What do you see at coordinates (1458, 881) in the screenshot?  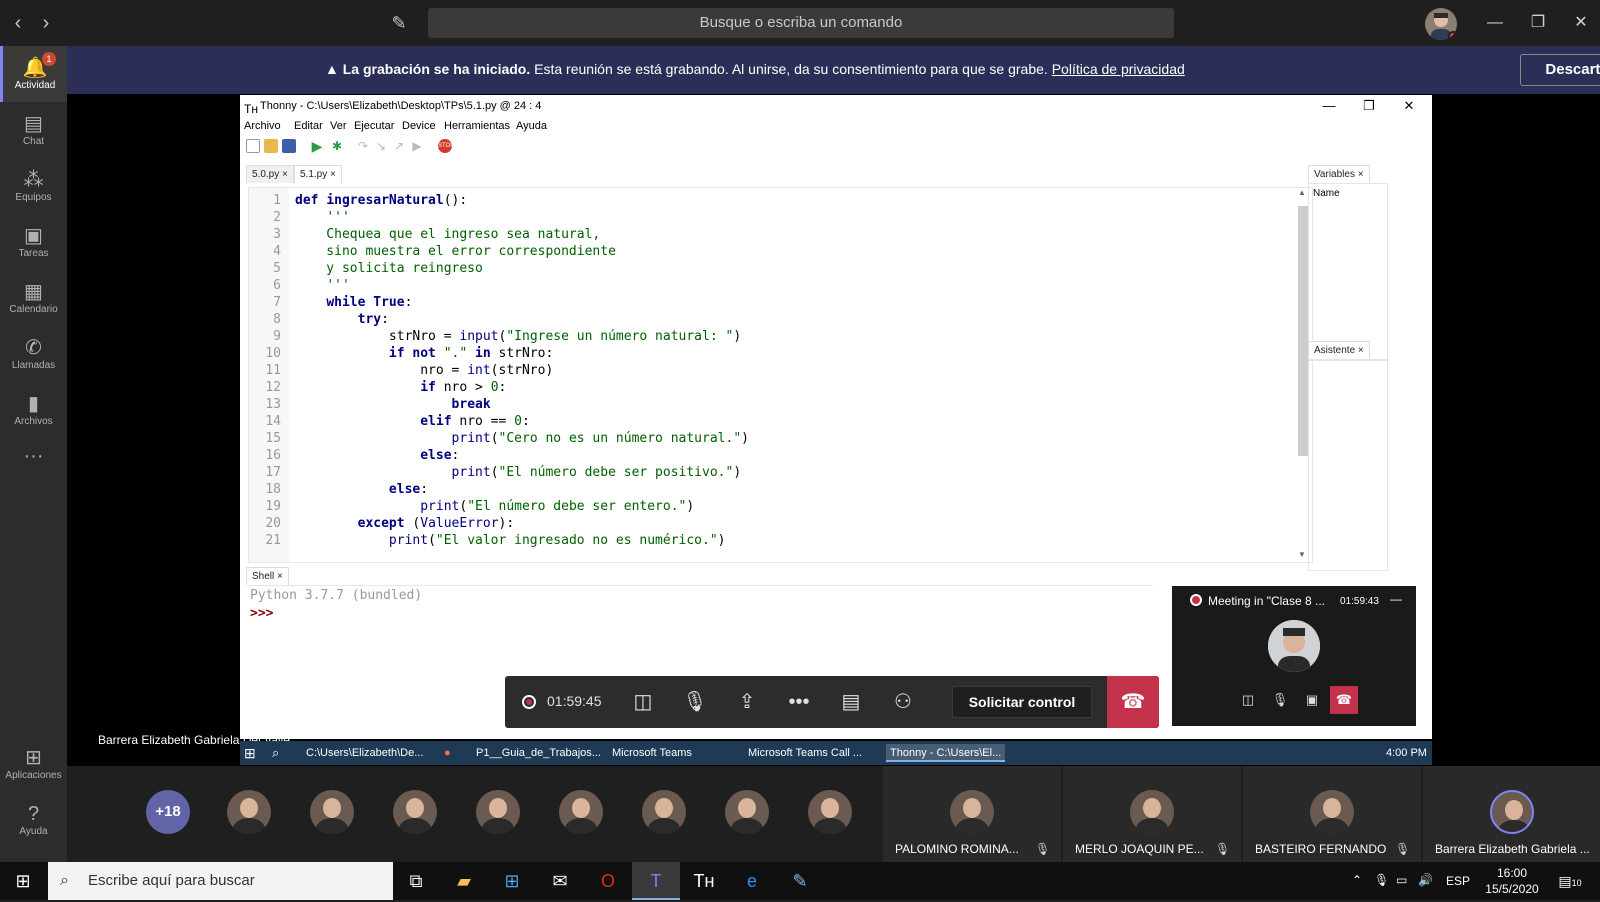 I see `language-indicator: ESP` at bounding box center [1458, 881].